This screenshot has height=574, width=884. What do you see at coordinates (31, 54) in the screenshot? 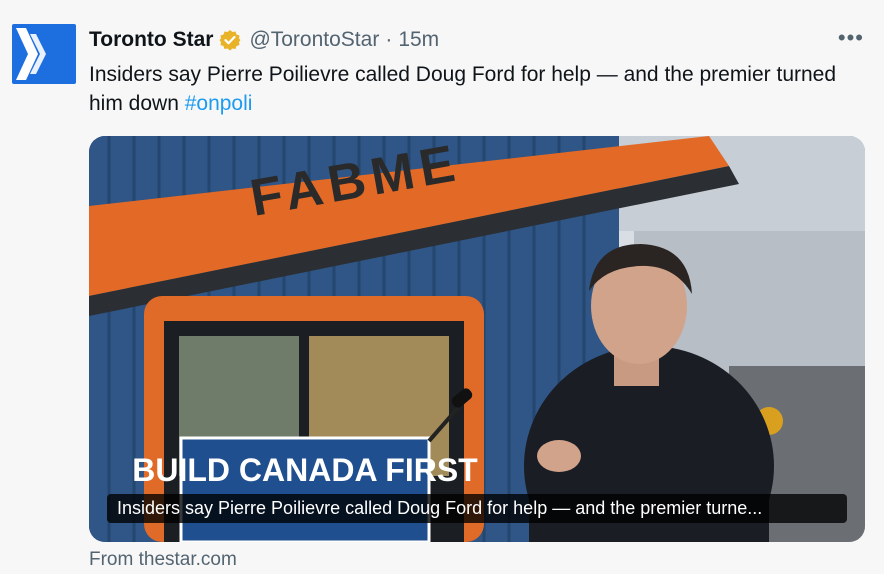
I see `toronto-star-logo-icon` at bounding box center [31, 54].